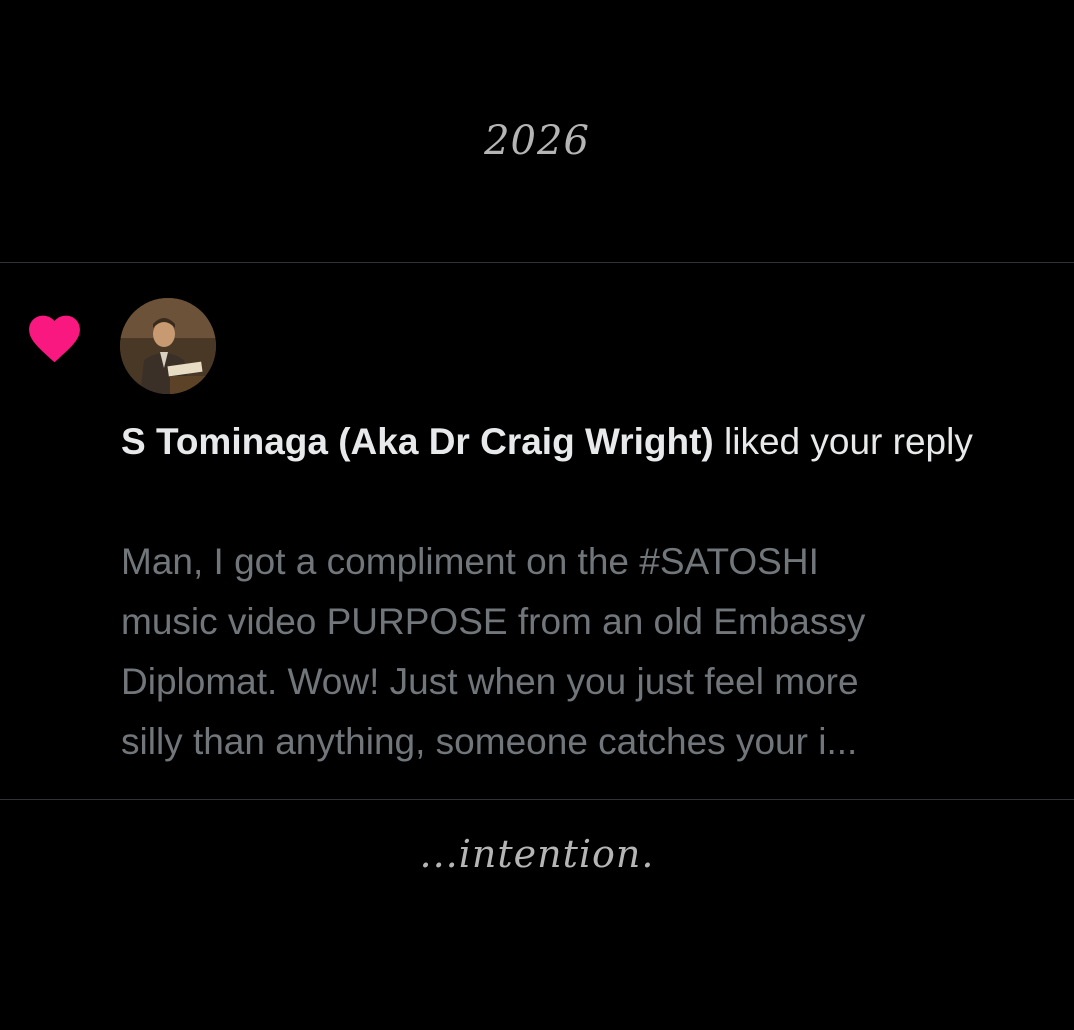 This screenshot has width=1074, height=1030. What do you see at coordinates (537, 141) in the screenshot?
I see `top-caption: 2026` at bounding box center [537, 141].